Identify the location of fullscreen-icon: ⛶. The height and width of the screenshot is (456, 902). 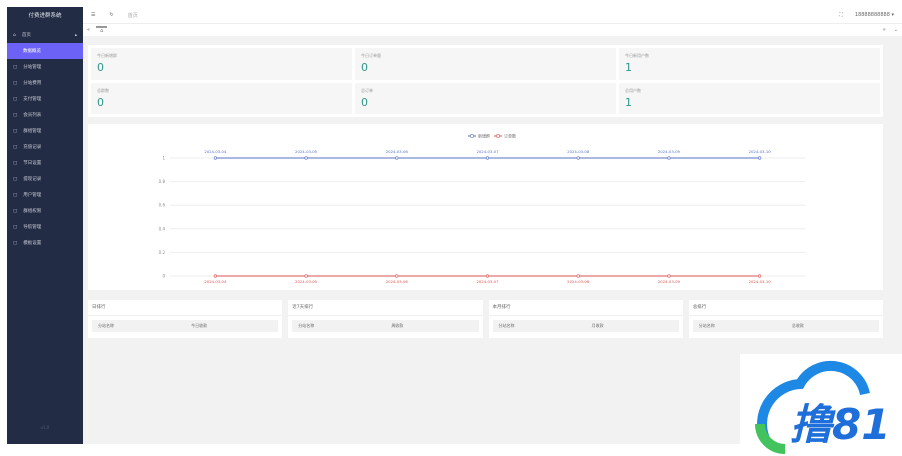
(841, 15).